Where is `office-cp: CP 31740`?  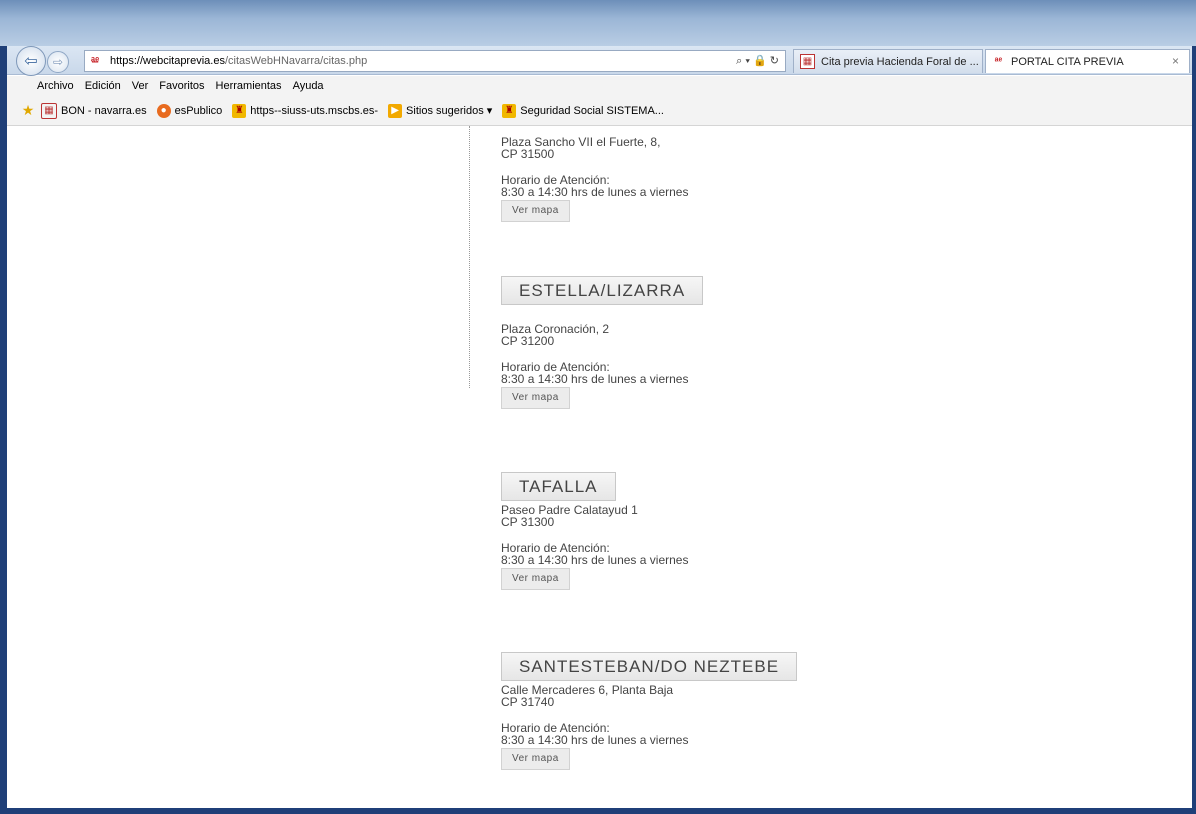 office-cp: CP 31740 is located at coordinates (528, 702).